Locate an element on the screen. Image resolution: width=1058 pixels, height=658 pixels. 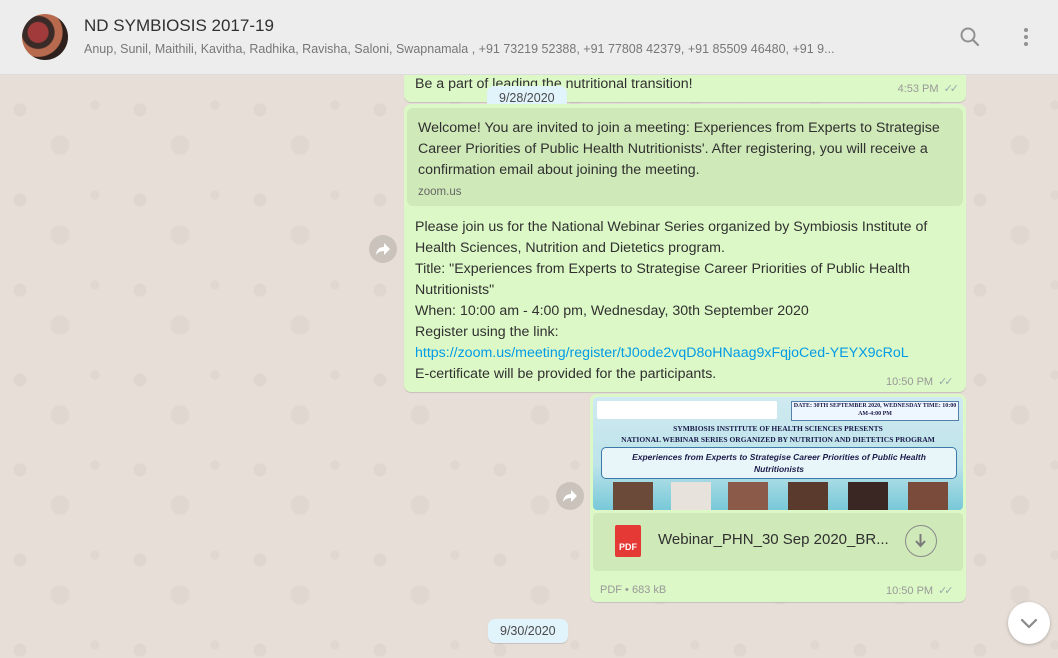
message-time: 4:53 PM ✓✓ is located at coordinates (928, 88).